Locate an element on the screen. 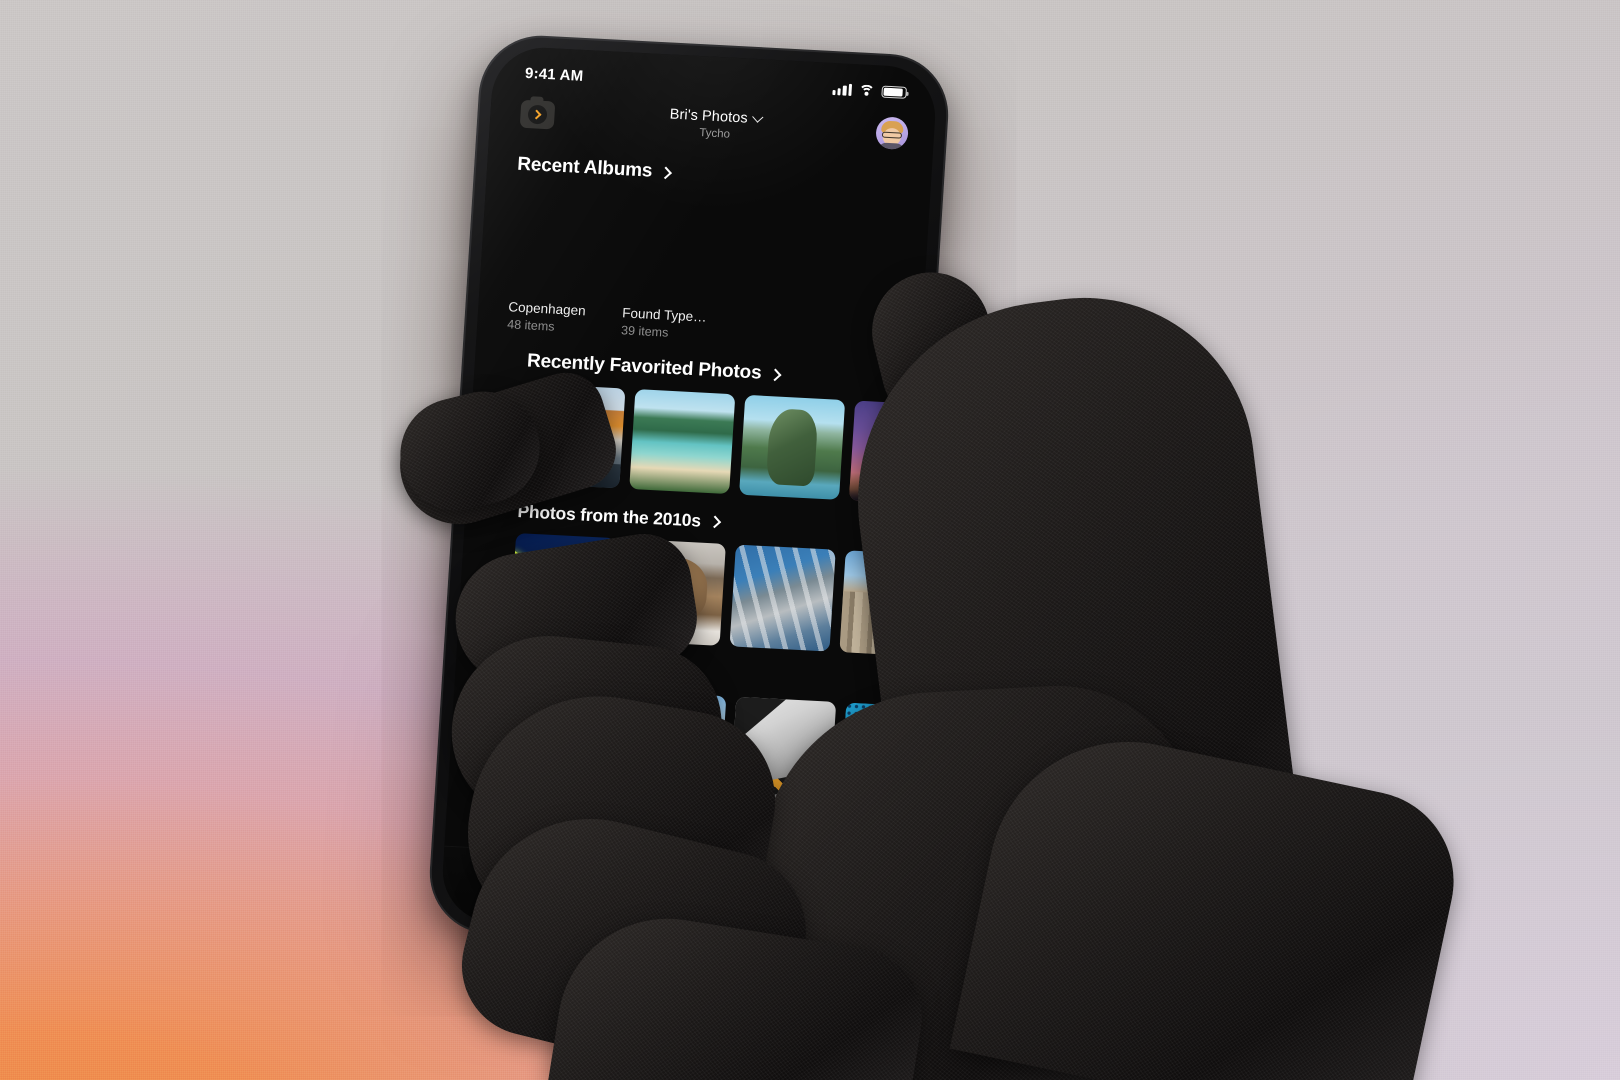 The height and width of the screenshot is (1080, 1620). album-item-count: 48 items is located at coordinates (530, 325).